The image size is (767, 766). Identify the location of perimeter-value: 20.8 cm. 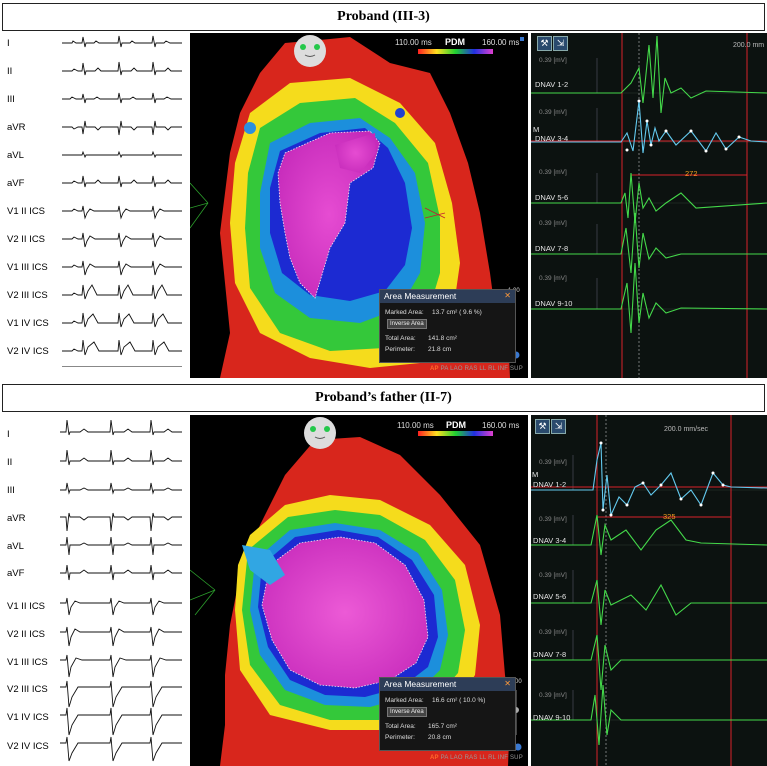
(440, 737).